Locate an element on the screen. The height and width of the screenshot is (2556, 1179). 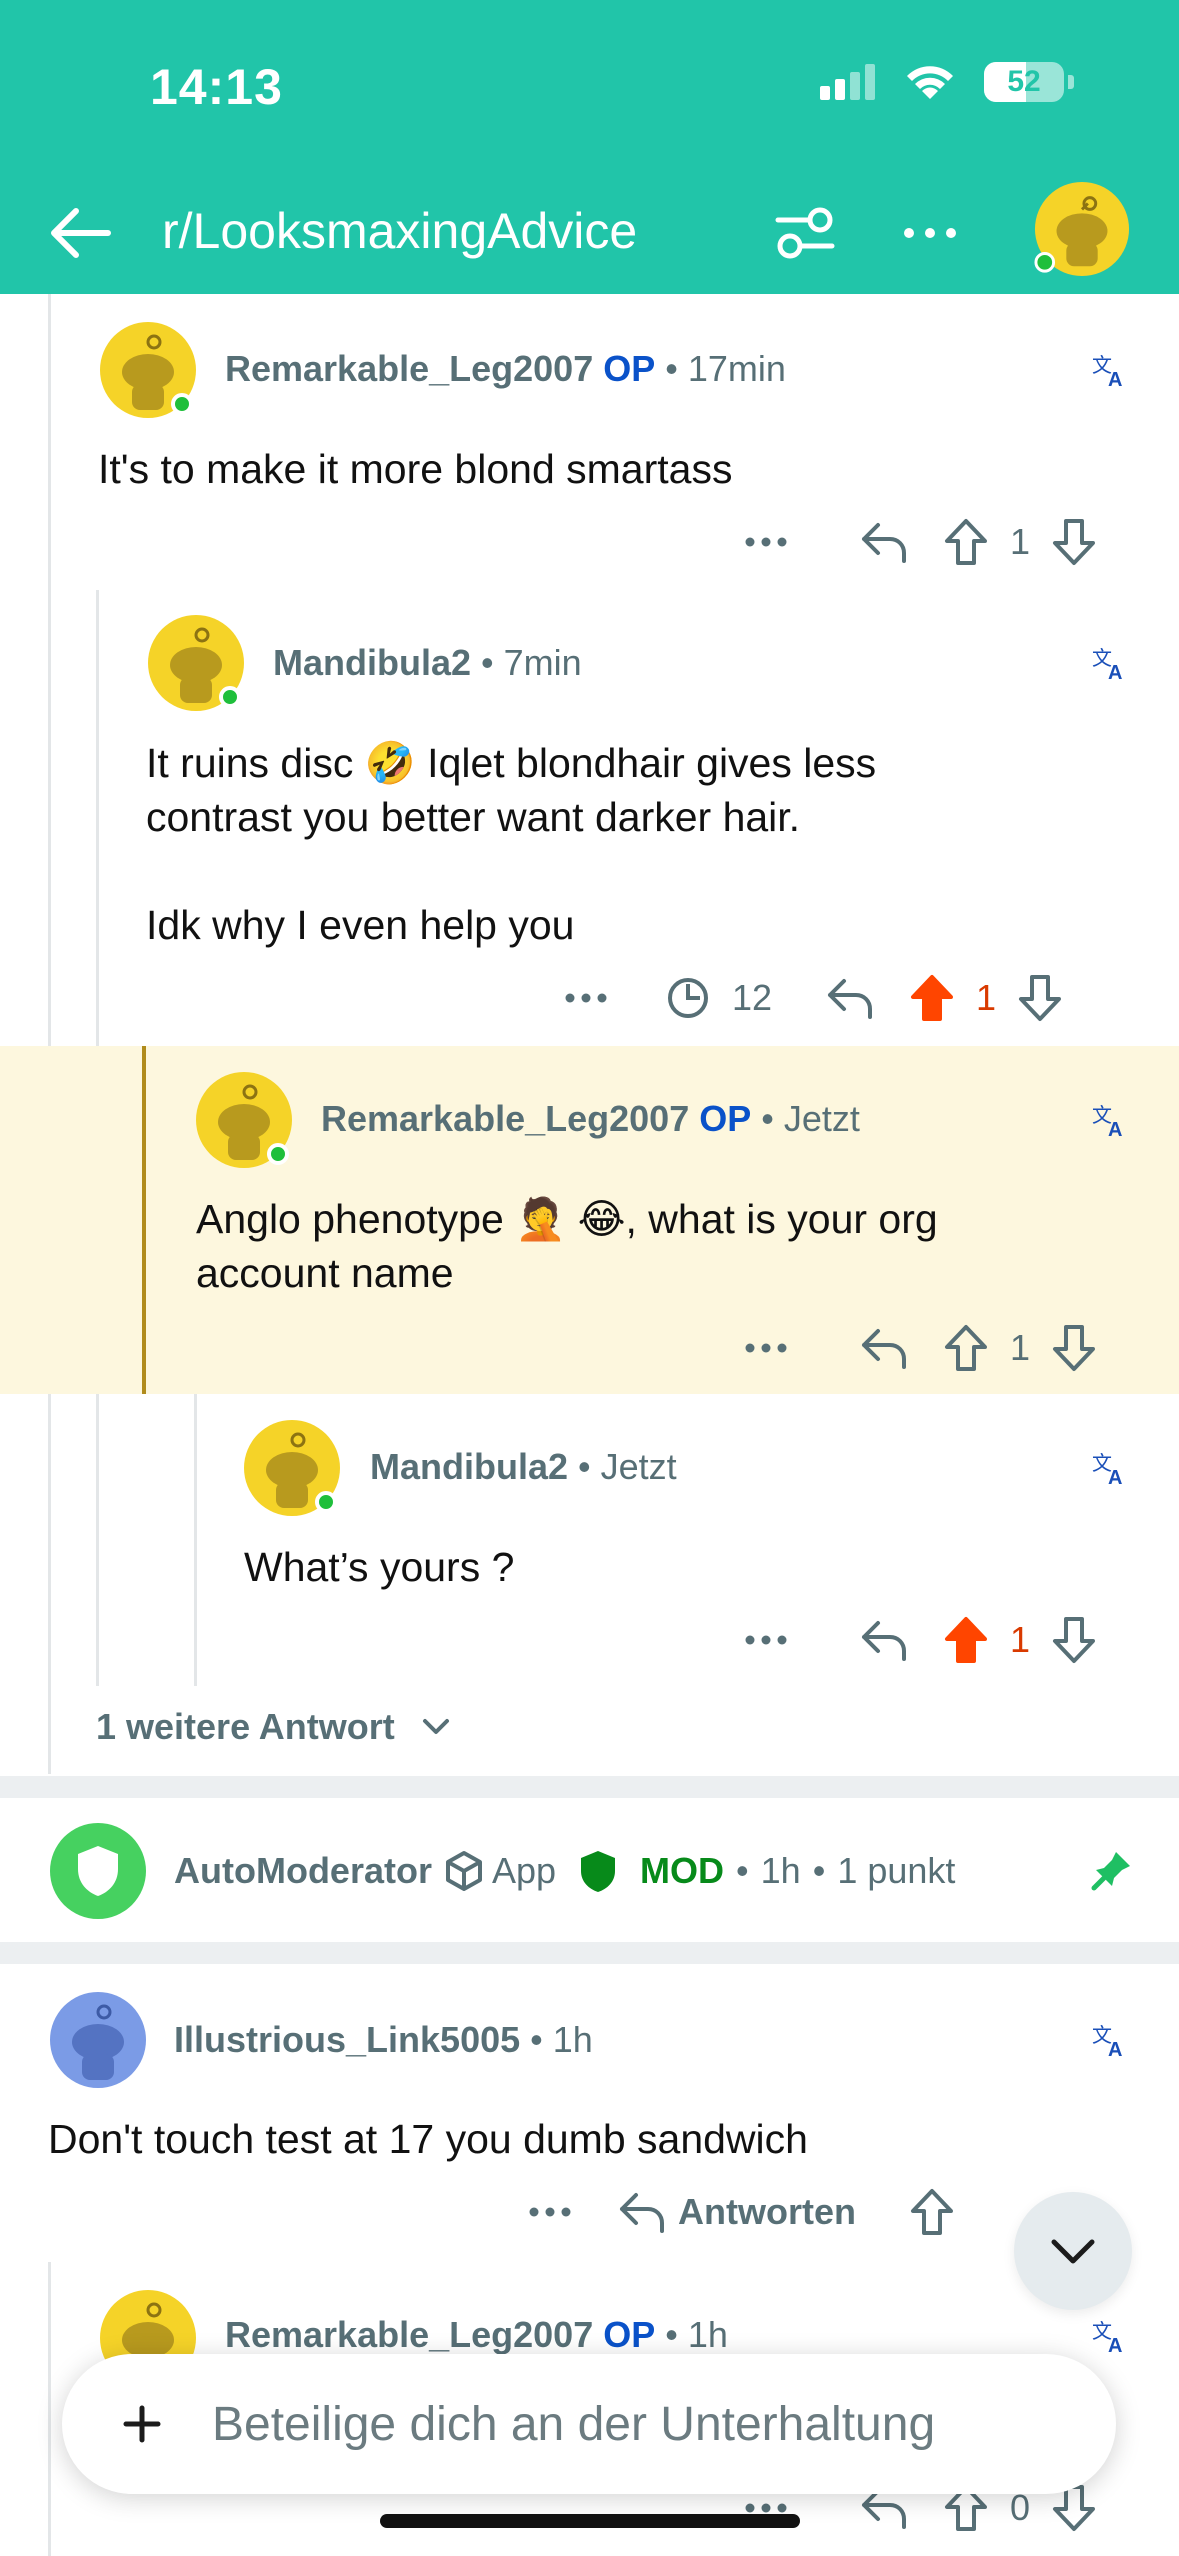
user-avatar is located at coordinates (98, 2040).